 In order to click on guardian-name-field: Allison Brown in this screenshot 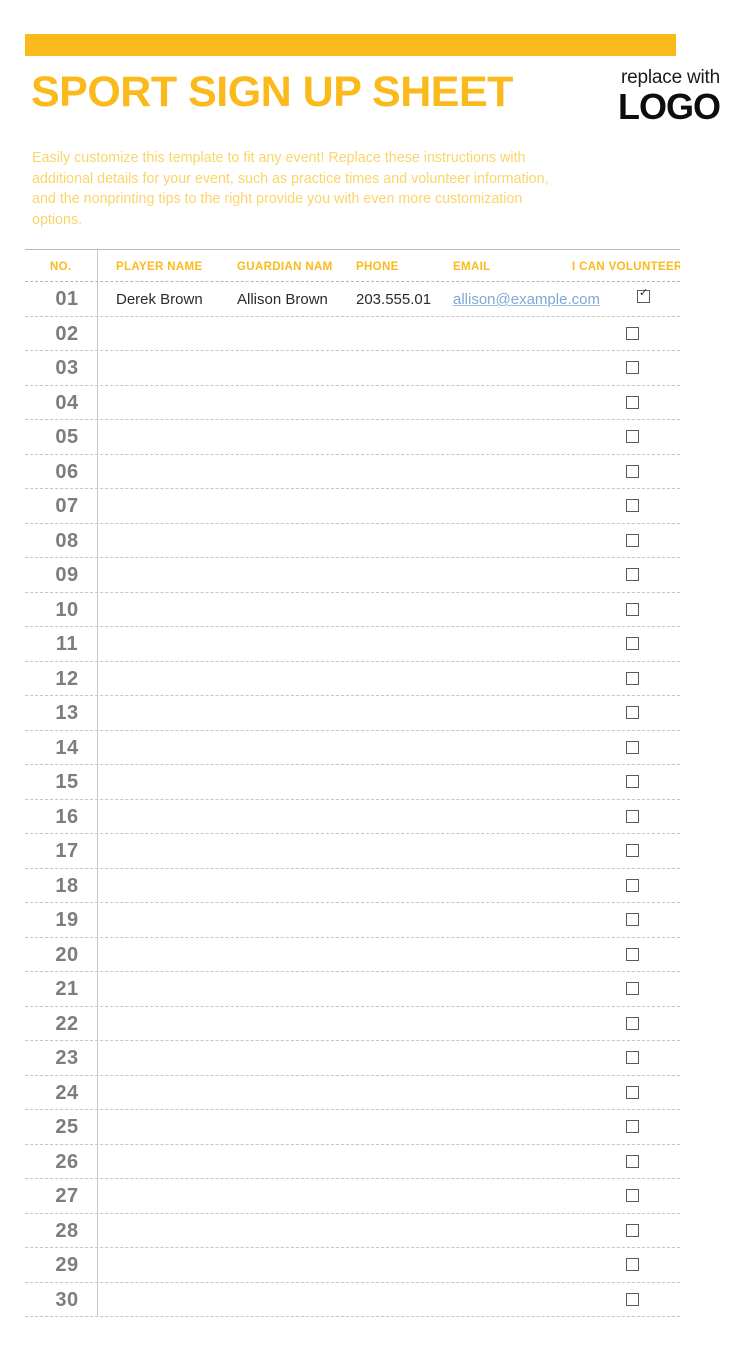, I will do `click(294, 299)`.